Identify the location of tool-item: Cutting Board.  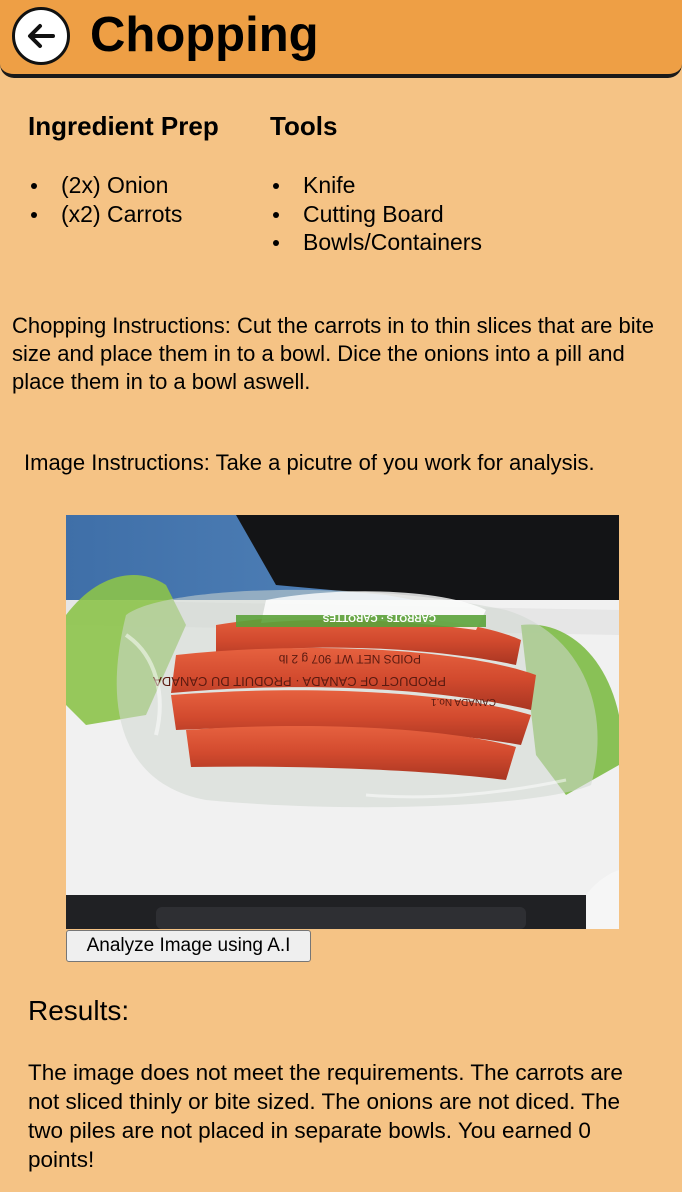
(376, 214).